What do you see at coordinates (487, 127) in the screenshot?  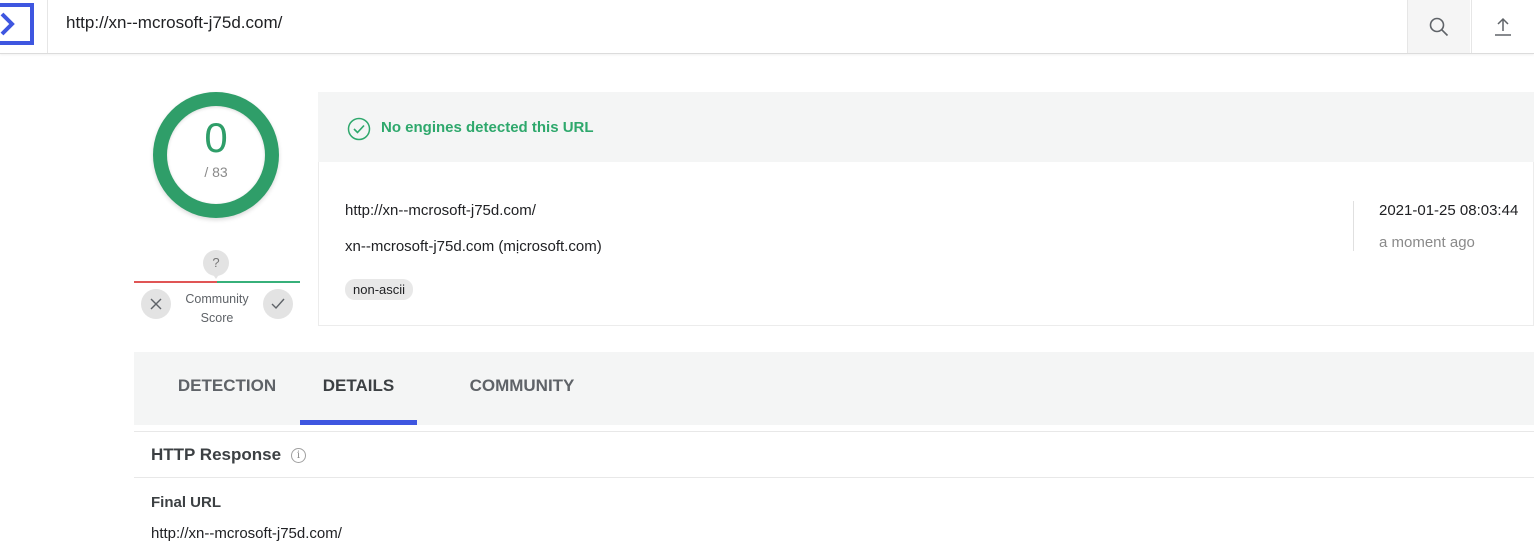 I see `detection-status-message: No engines detected this URL` at bounding box center [487, 127].